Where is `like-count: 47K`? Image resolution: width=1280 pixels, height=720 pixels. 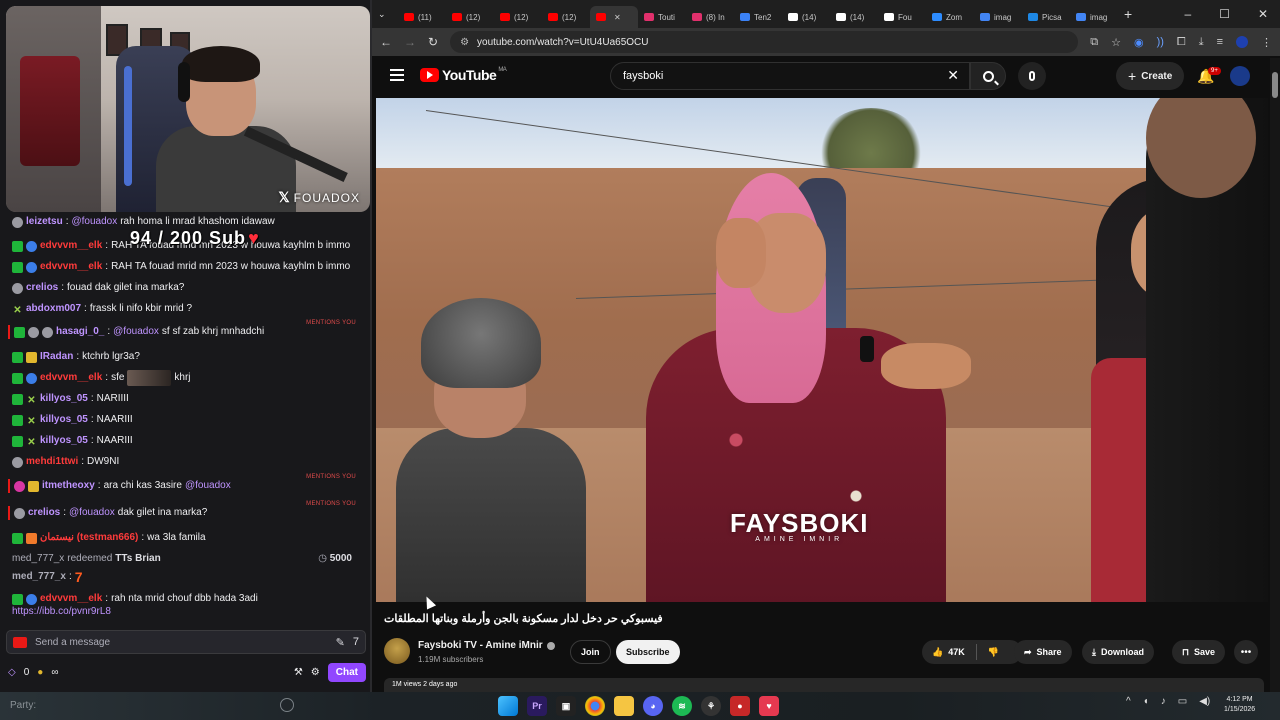 like-count: 47K is located at coordinates (956, 652).